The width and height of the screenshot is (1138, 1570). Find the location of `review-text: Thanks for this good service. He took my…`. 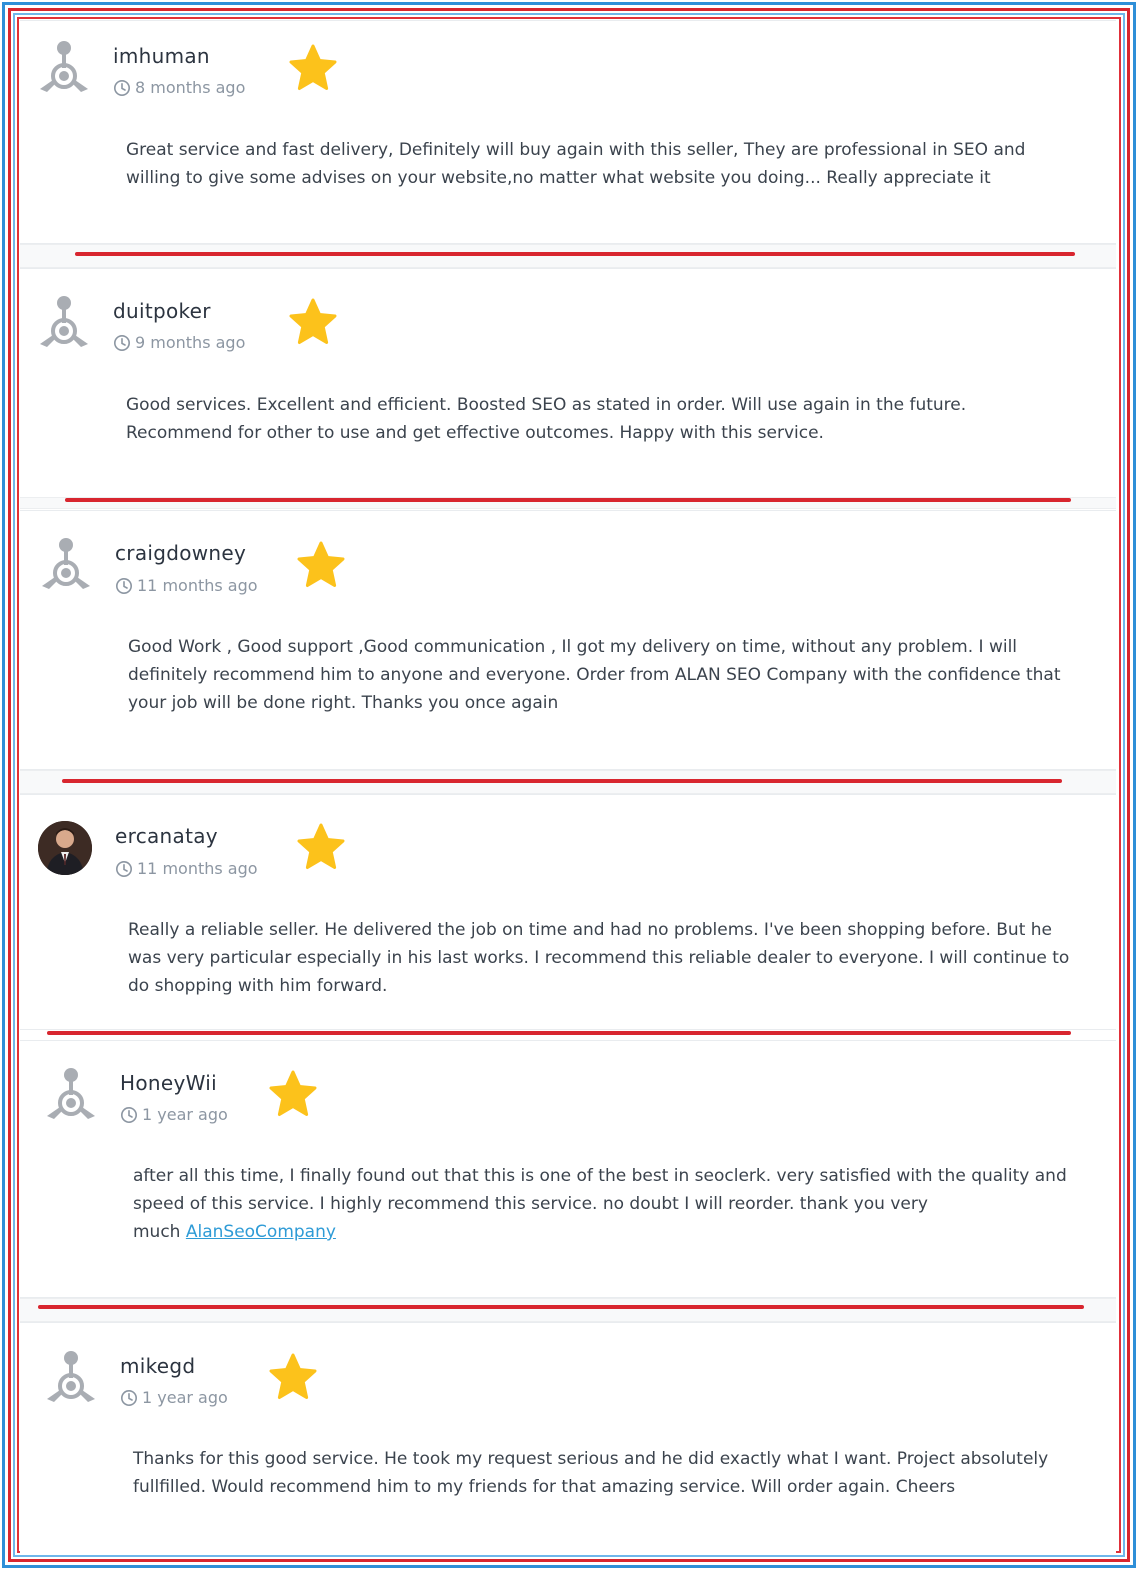

review-text: Thanks for this good service. He took my… is located at coordinates (591, 1473).